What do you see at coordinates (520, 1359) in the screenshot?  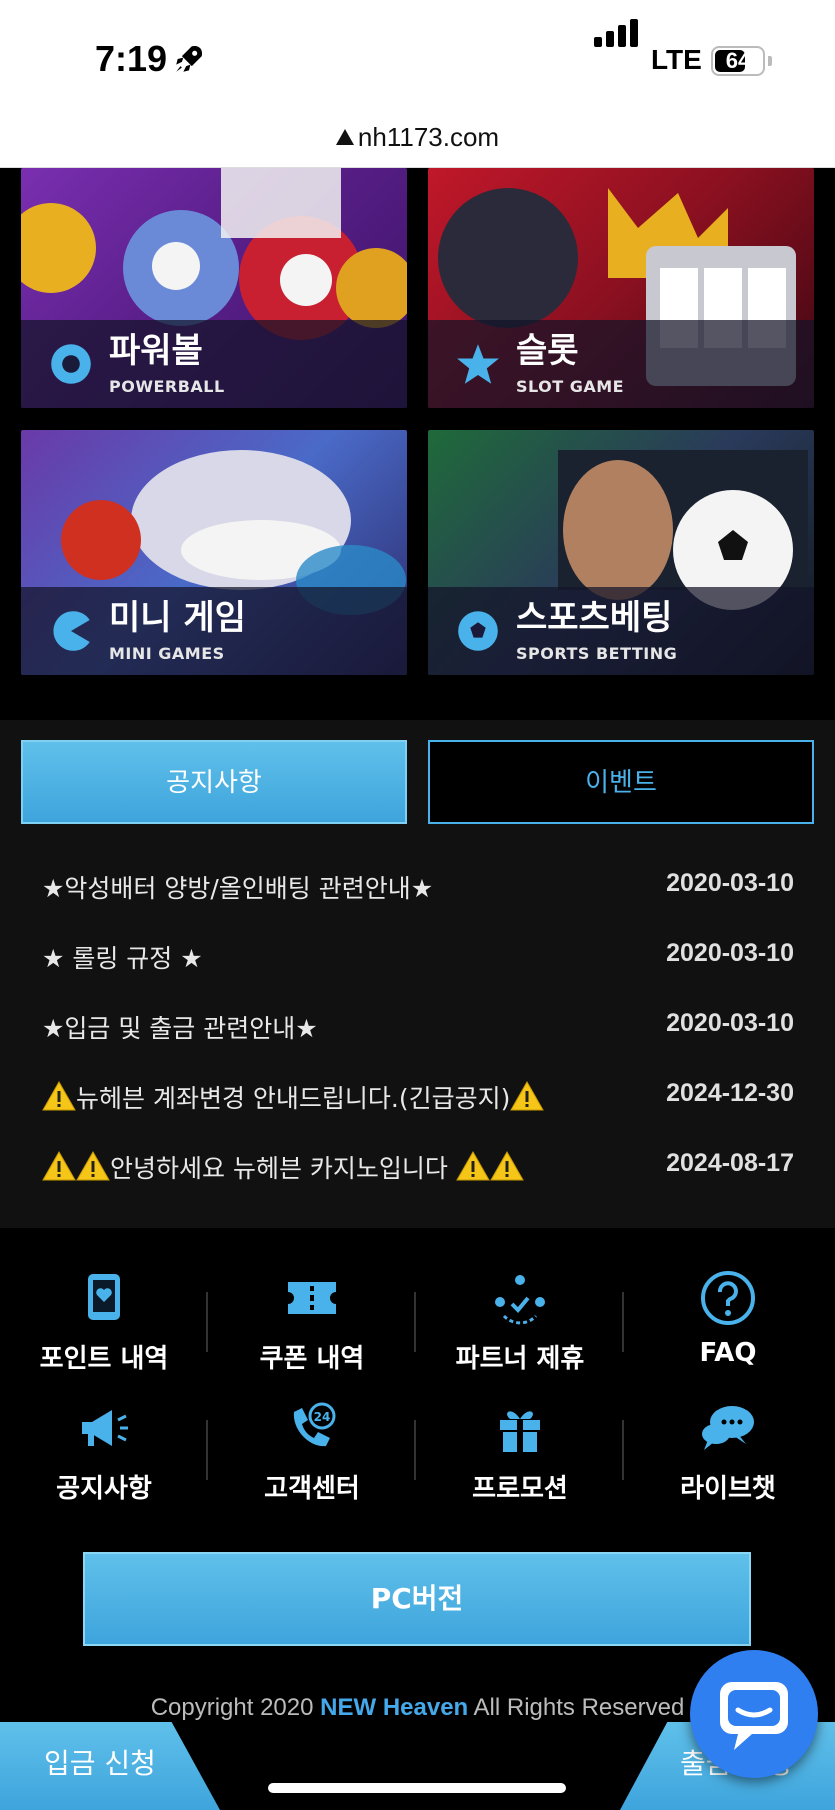 I see `menu-label: 파트너 제휴` at bounding box center [520, 1359].